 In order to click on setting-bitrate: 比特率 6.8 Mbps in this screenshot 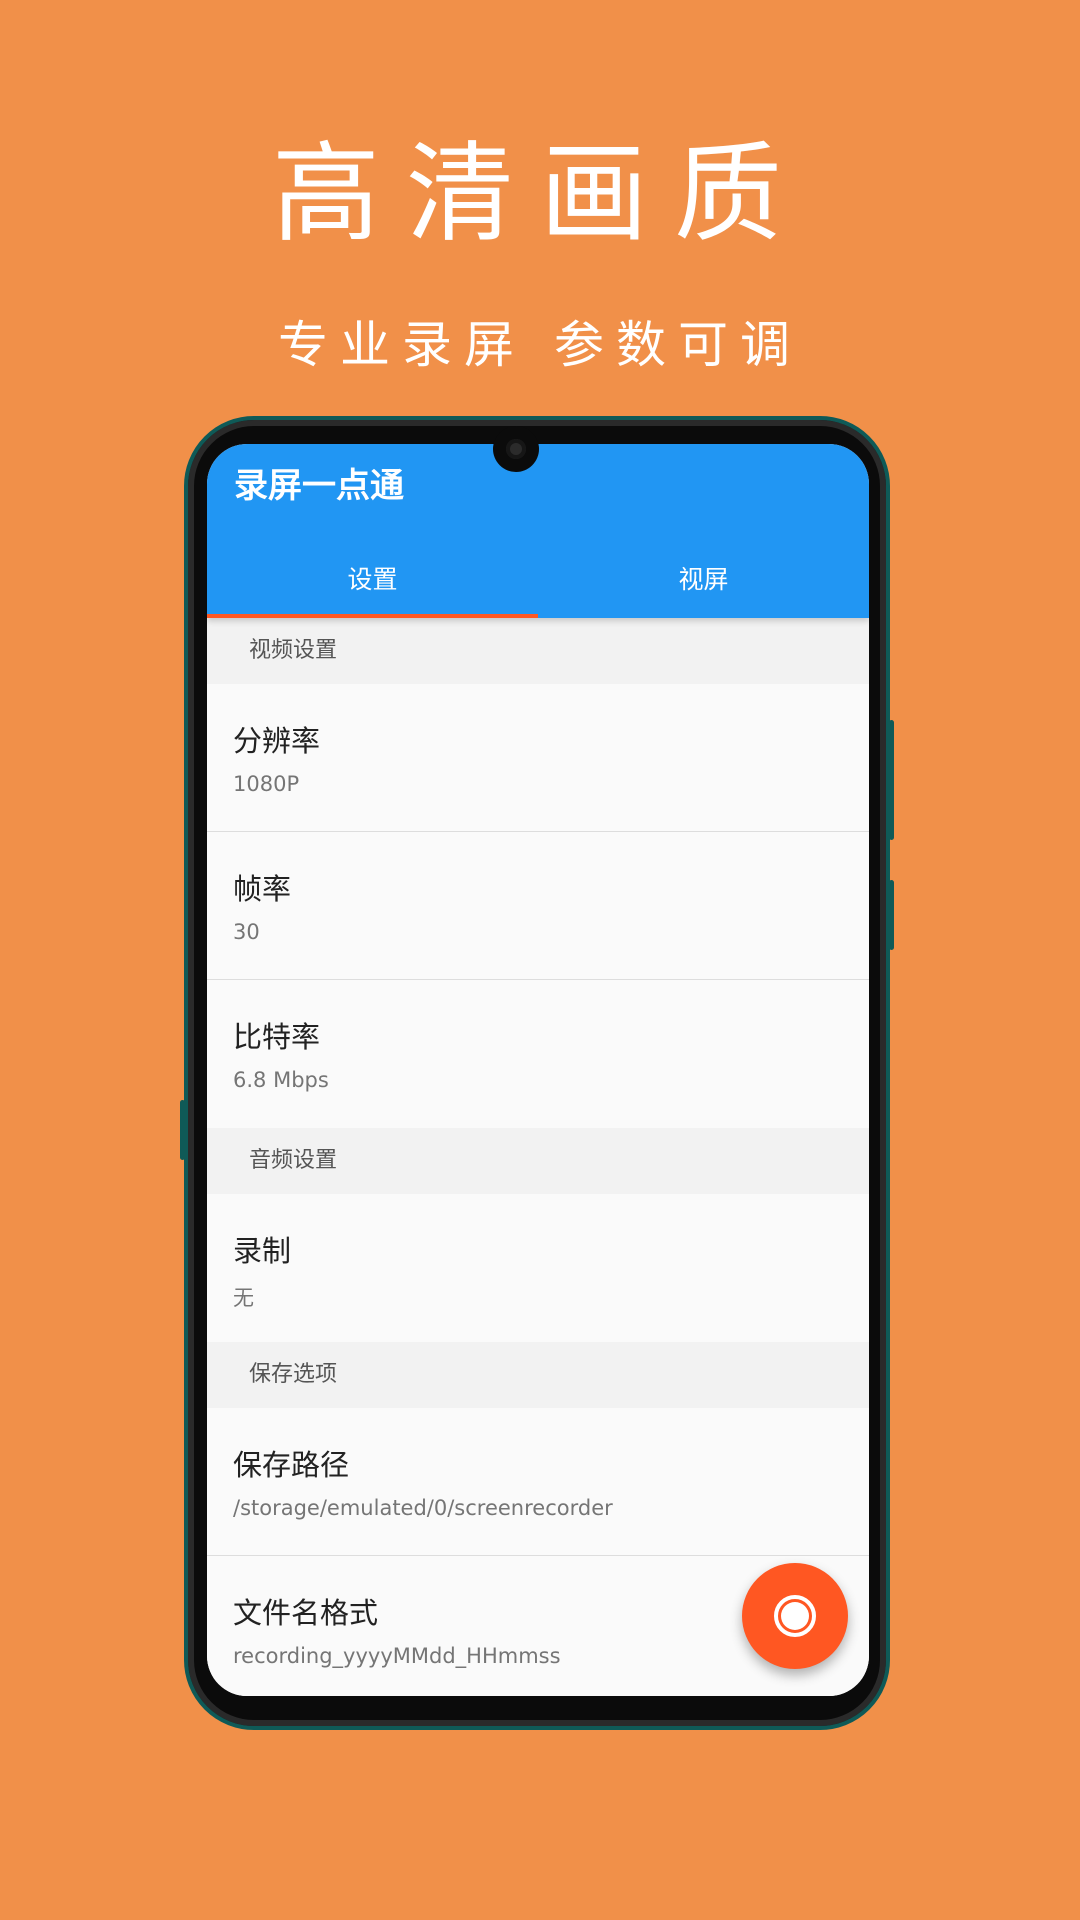, I will do `click(538, 1054)`.